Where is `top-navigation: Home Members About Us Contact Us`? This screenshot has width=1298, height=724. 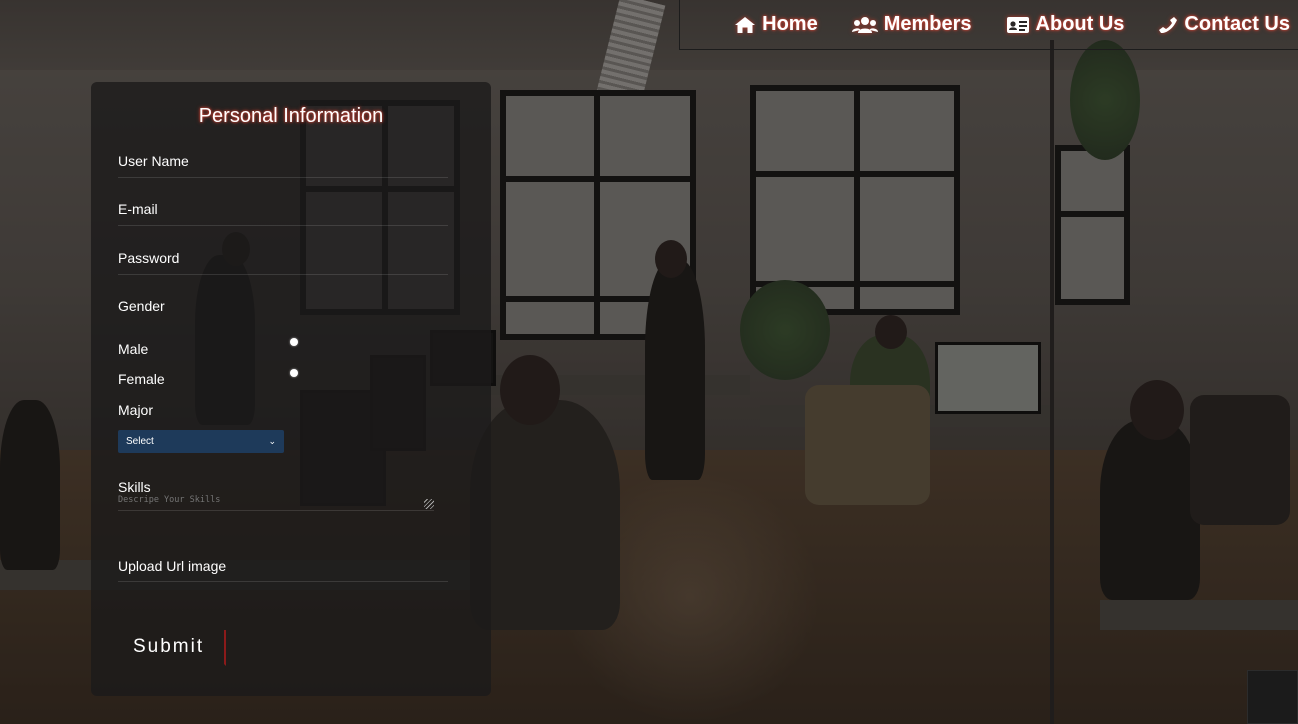
top-navigation: Home Members About Us Contact Us is located at coordinates (988, 25).